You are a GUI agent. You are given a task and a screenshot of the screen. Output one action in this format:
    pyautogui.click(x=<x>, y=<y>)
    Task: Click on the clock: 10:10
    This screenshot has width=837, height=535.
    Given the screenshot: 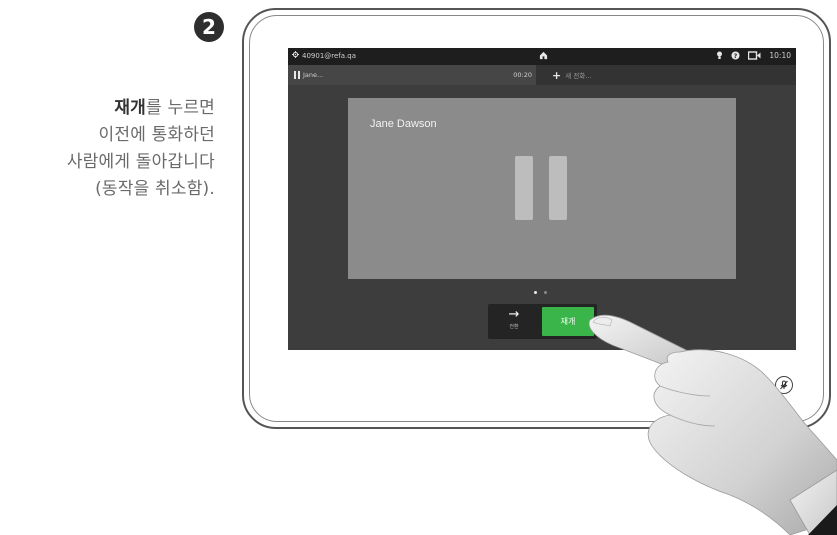 What is the action you would take?
    pyautogui.click(x=780, y=55)
    